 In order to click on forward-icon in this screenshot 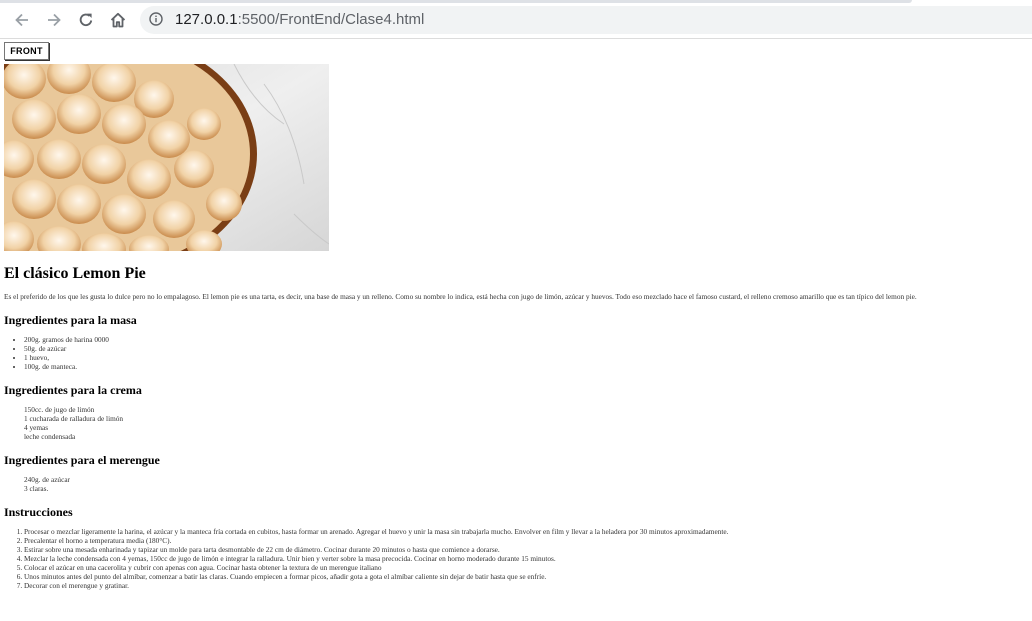, I will do `click(54, 20)`.